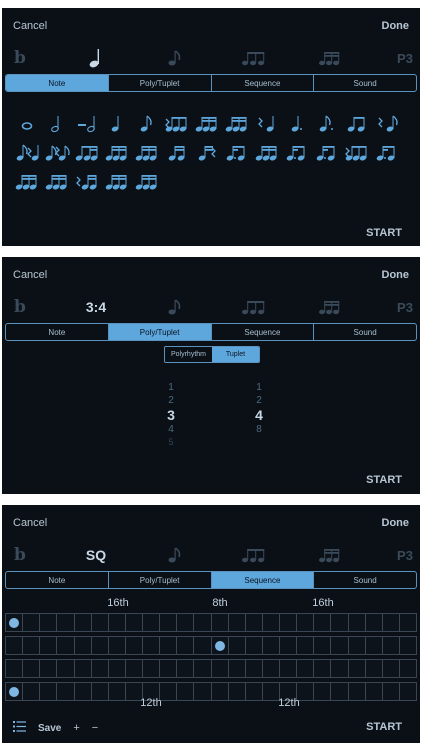  Describe the element at coordinates (207, 152) in the screenshot. I see `16th-rest-note-icon` at that location.